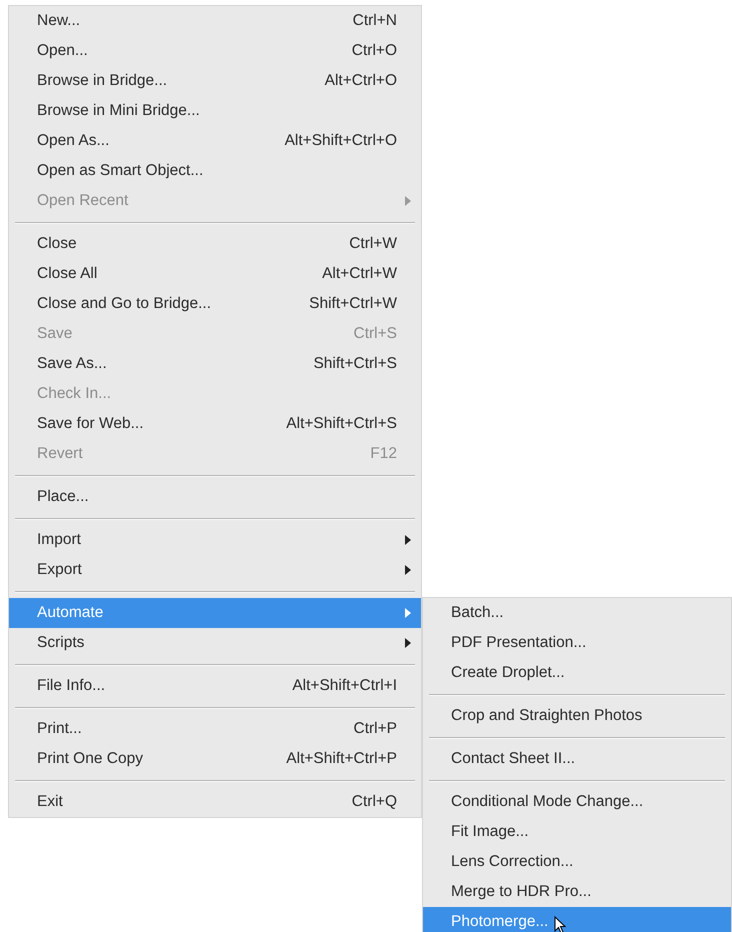 This screenshot has height=932, width=732. What do you see at coordinates (215, 686) in the screenshot?
I see `menu-item: File Info... Alt+Shift+Ctrl+I` at bounding box center [215, 686].